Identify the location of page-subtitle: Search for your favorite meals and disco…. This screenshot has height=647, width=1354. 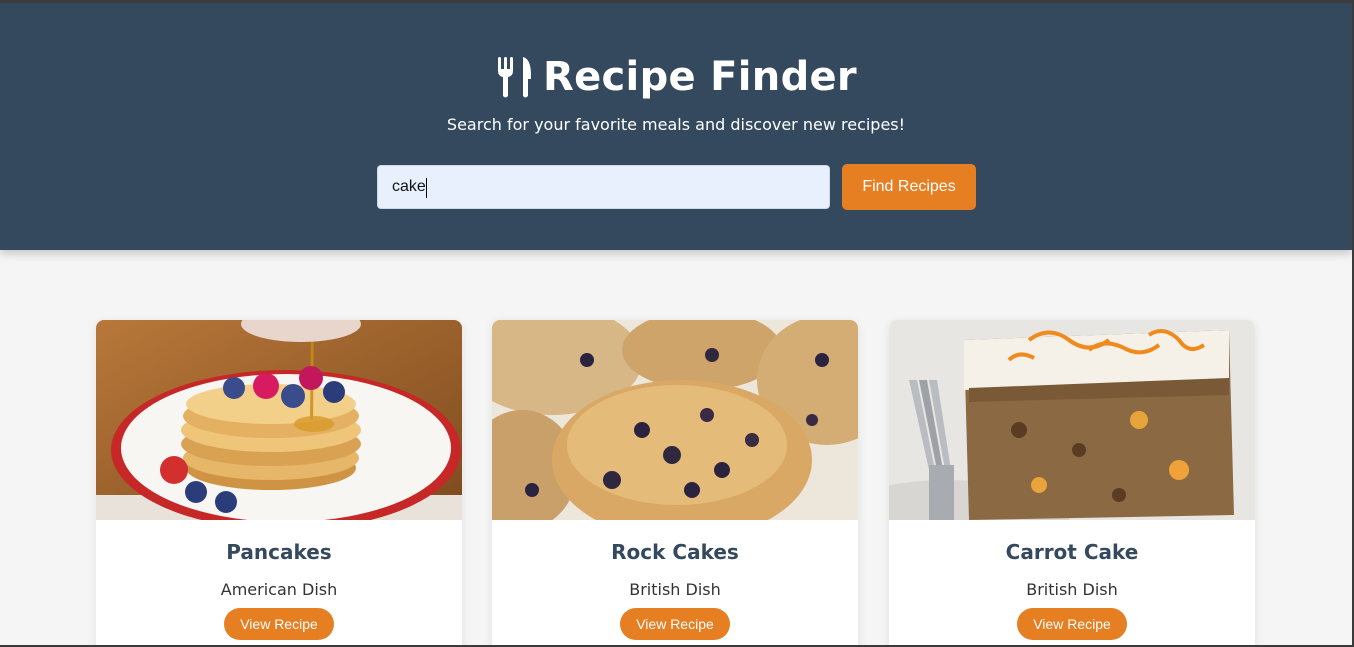
(676, 124).